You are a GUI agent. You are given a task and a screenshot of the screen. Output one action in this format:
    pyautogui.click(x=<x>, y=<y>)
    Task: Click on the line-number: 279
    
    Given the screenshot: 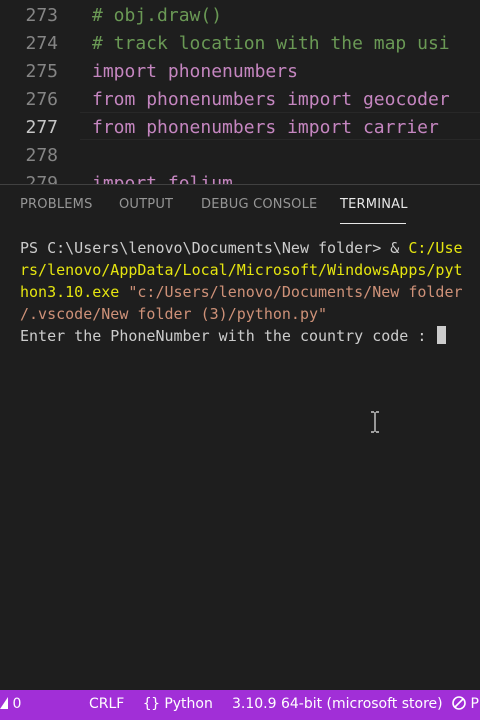 What is the action you would take?
    pyautogui.click(x=41, y=178)
    